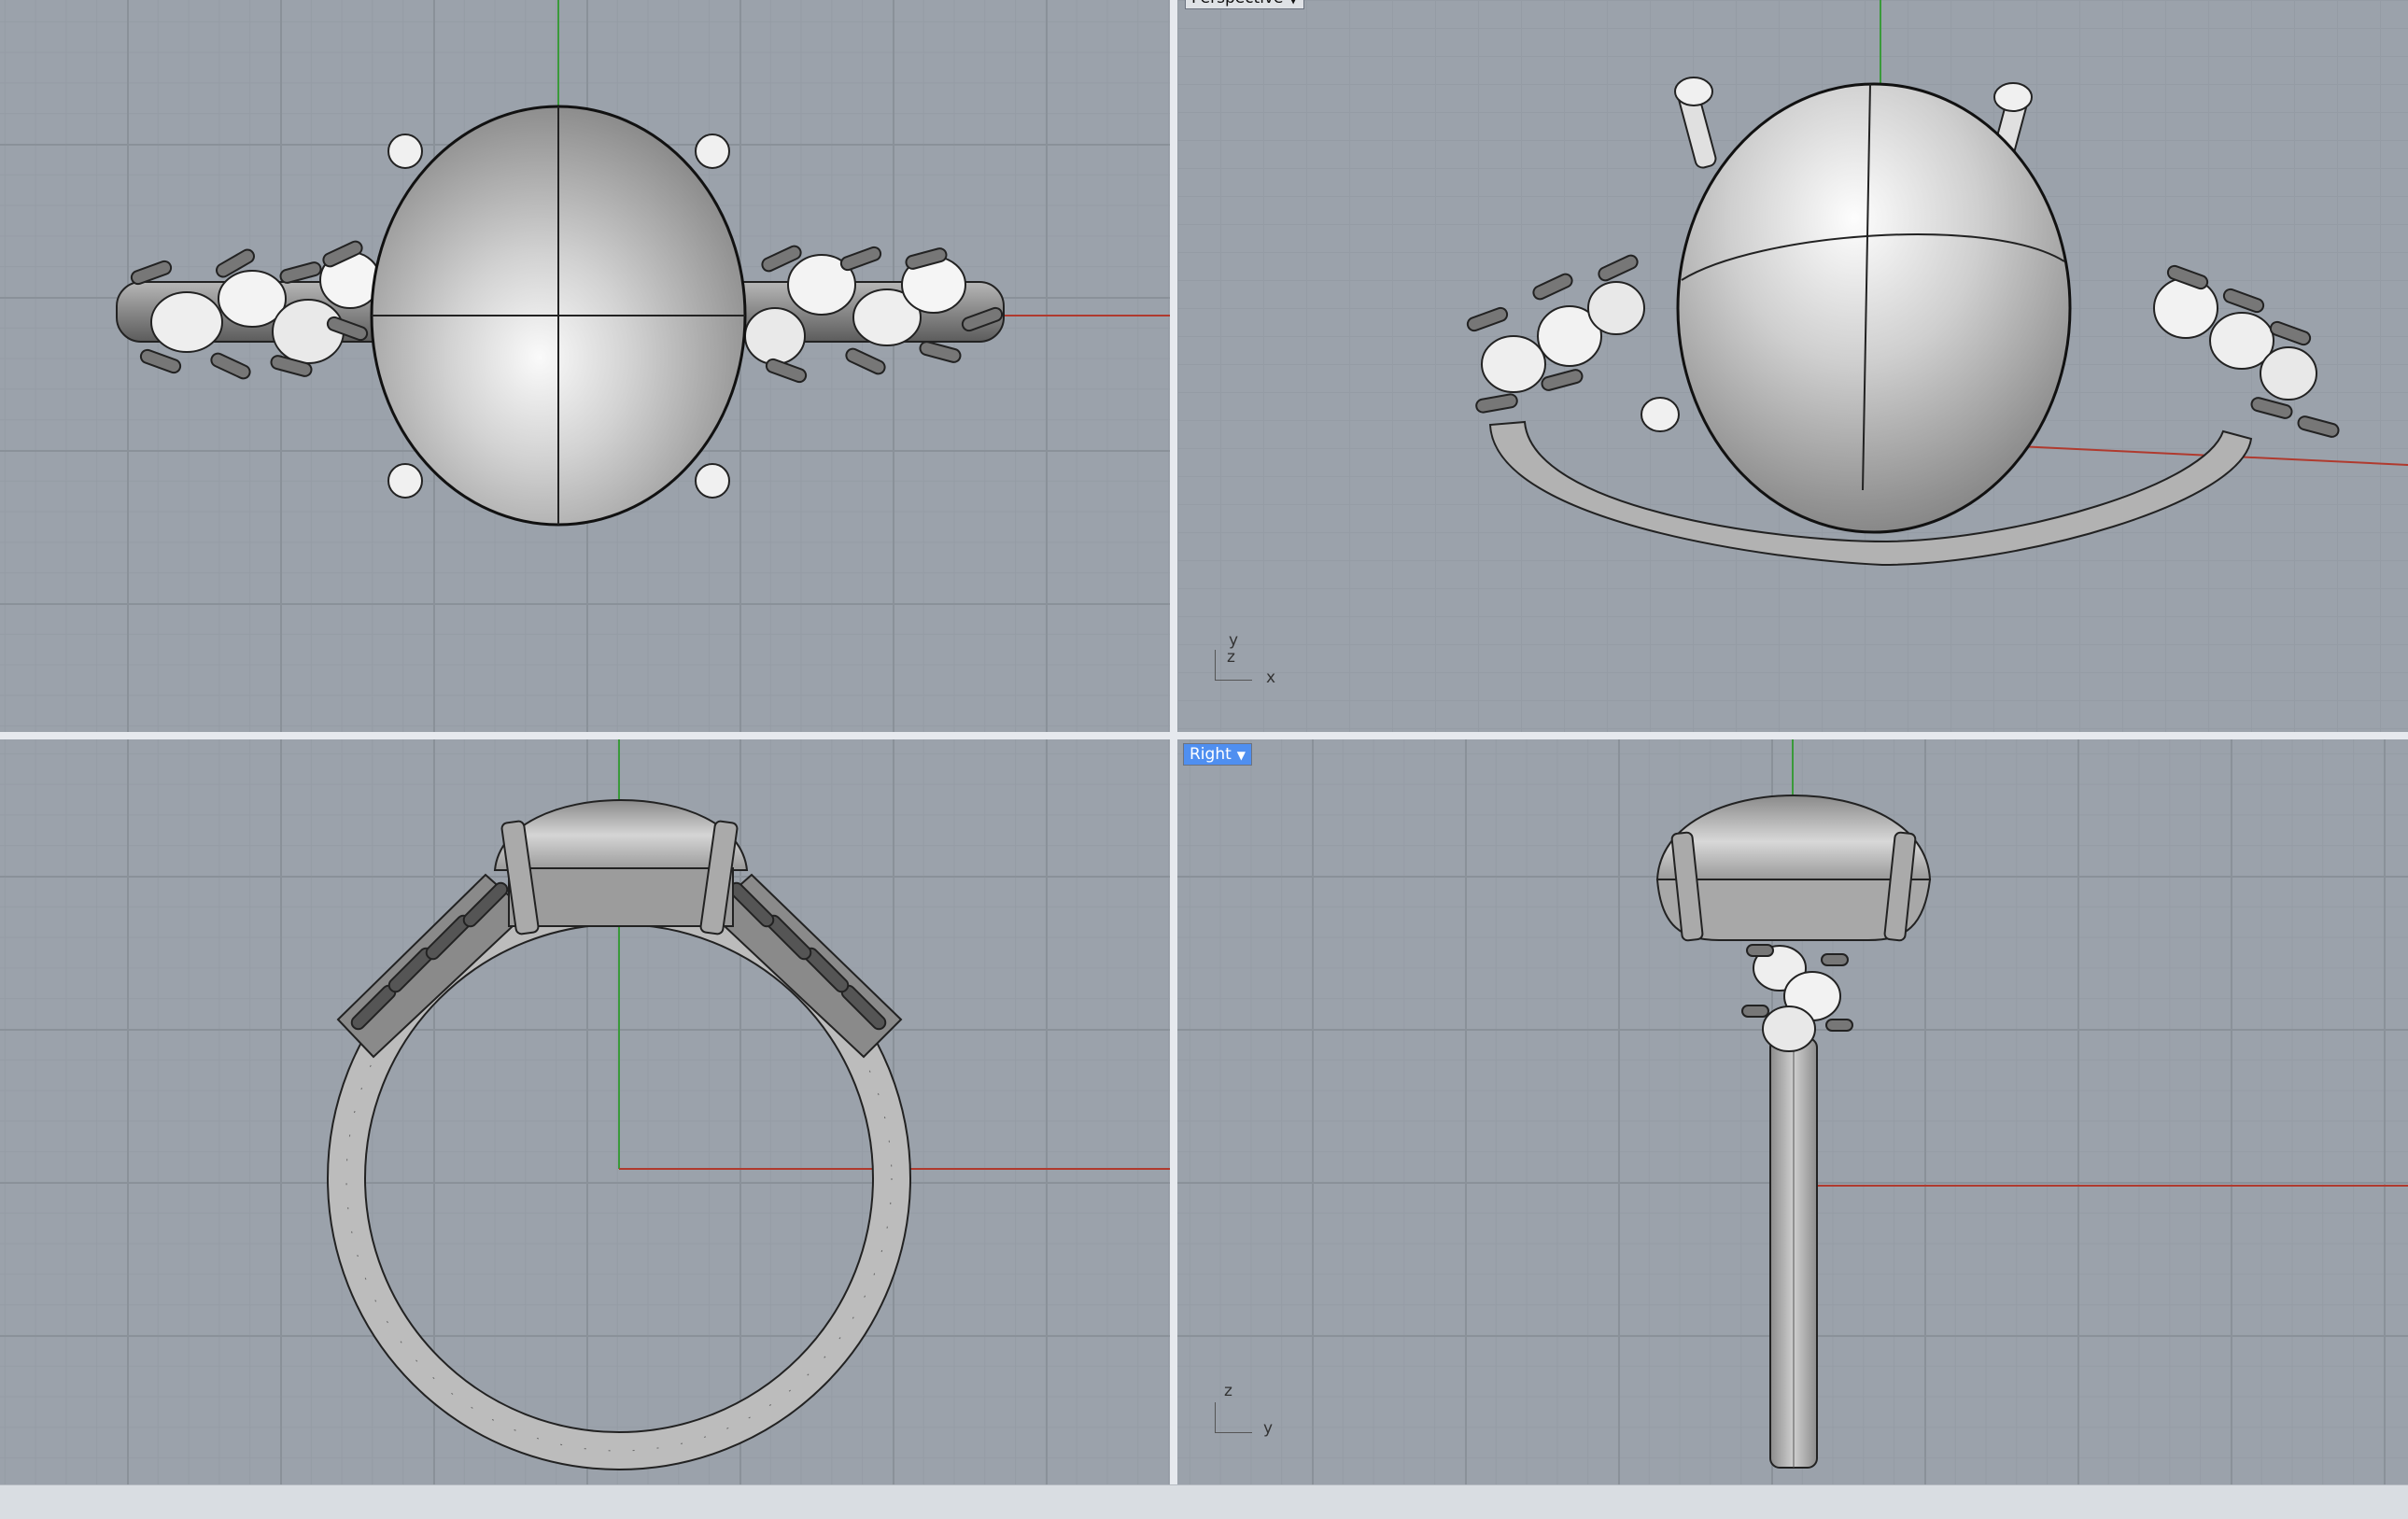  I want to click on accent-stones-left, so click(1556, 334).